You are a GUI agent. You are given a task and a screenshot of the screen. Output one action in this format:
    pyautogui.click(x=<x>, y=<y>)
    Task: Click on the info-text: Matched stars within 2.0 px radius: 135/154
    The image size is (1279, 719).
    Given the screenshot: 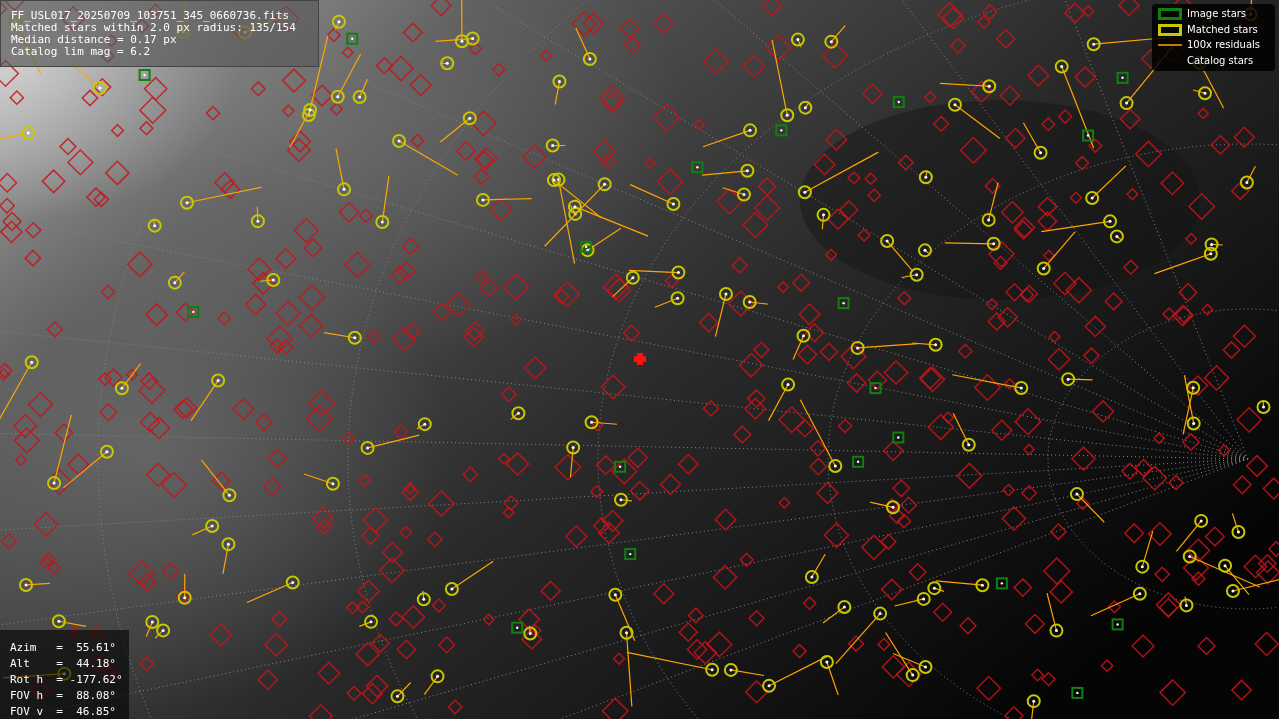 What is the action you would take?
    pyautogui.click(x=154, y=28)
    